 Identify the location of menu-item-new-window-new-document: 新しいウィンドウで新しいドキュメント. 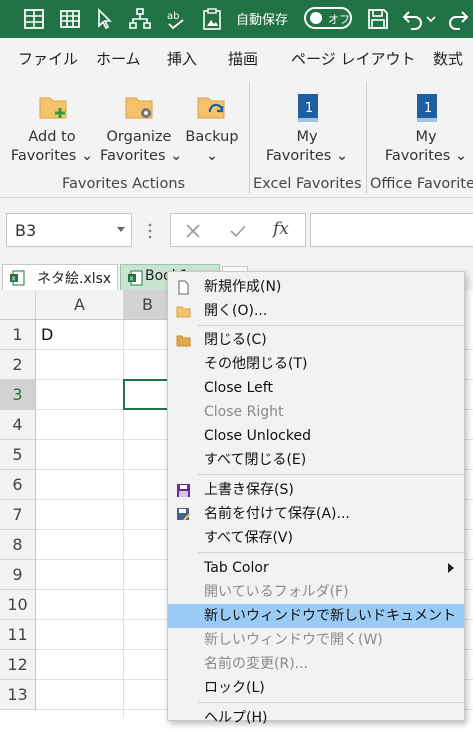
(316, 616).